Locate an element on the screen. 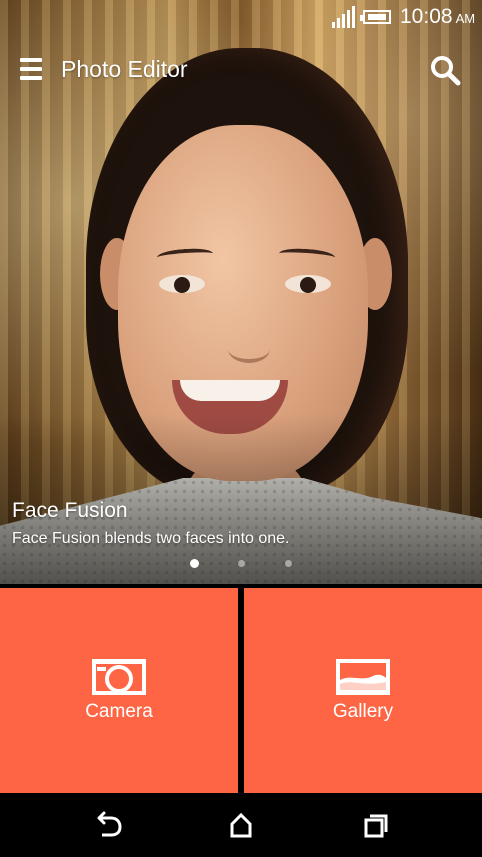  feature-title: Face Fusion is located at coordinates (70, 510).